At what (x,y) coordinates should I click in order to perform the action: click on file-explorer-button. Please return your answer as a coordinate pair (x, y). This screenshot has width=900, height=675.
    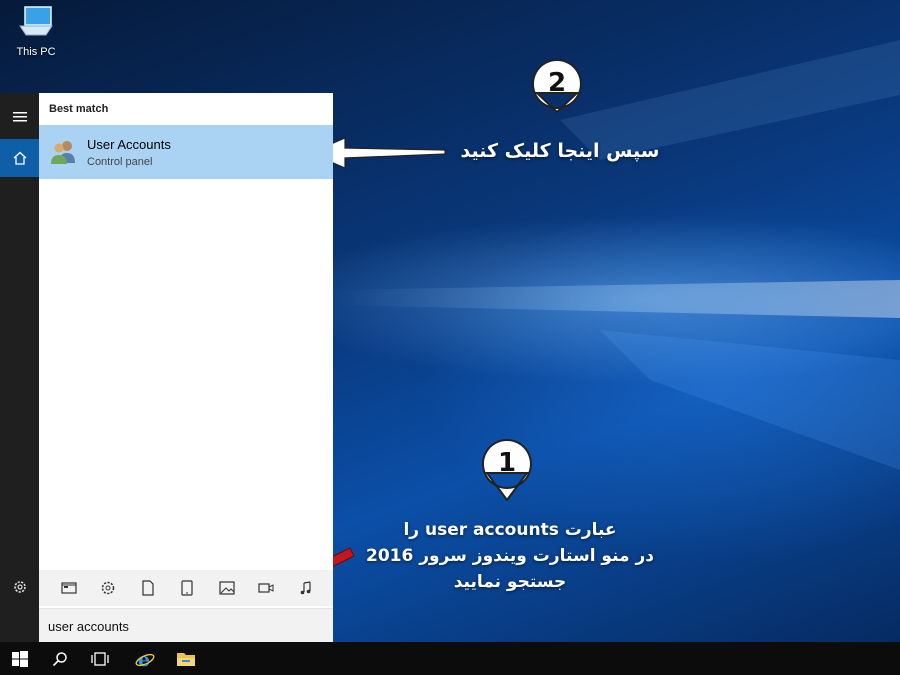
    Looking at the image, I should click on (186, 658).